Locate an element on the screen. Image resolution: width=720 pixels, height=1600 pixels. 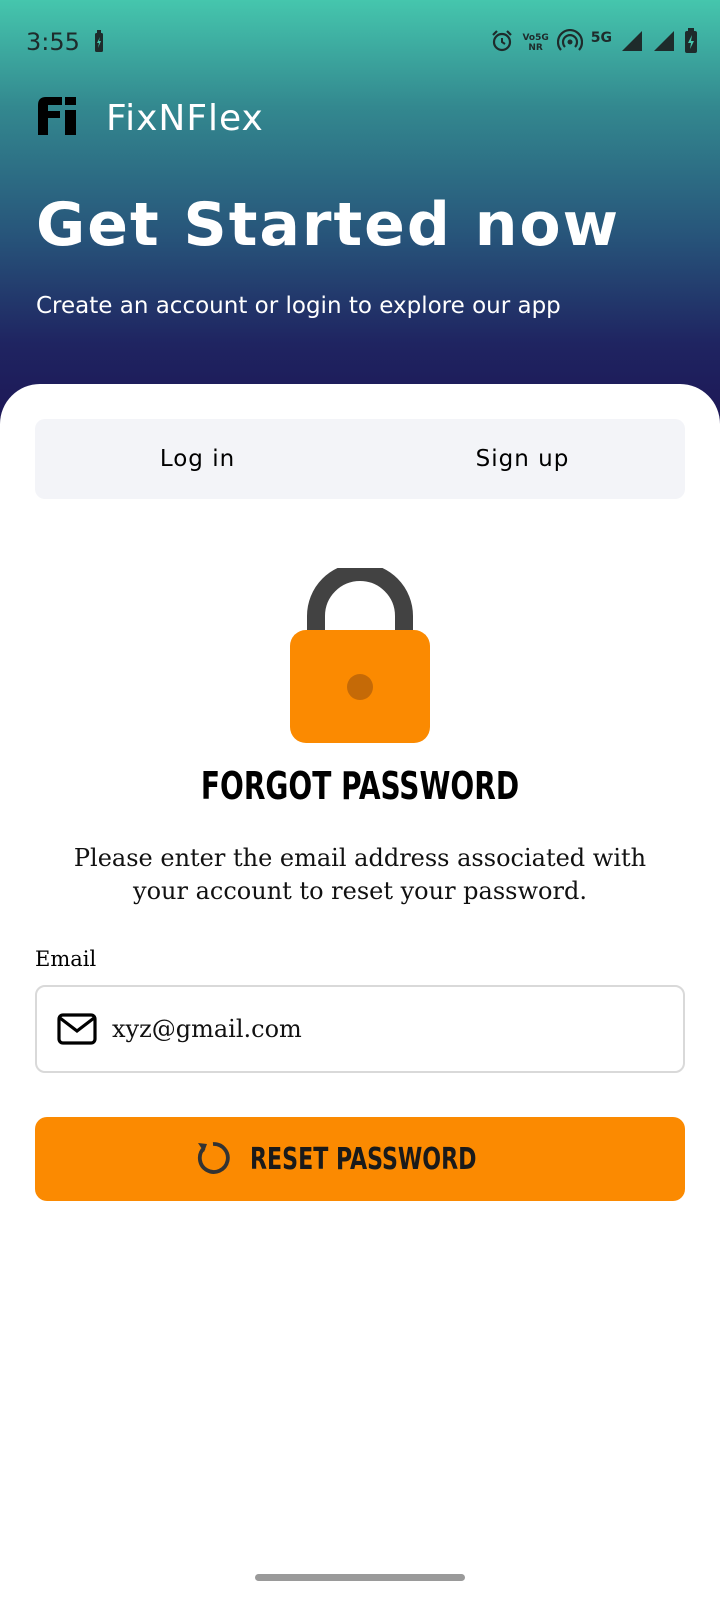
refresh-icon is located at coordinates (213, 1159).